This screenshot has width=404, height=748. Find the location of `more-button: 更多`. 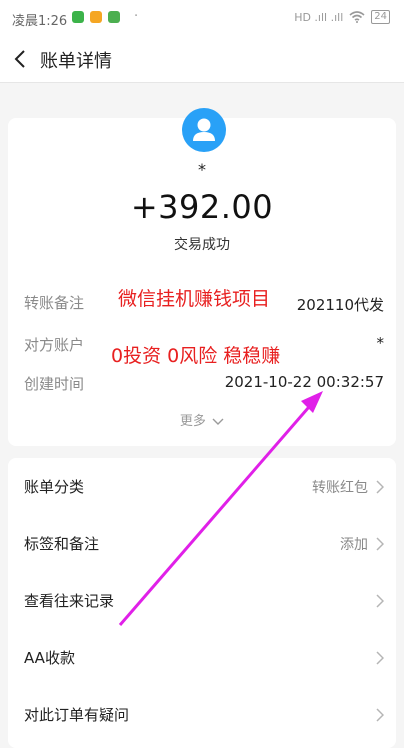

more-button: 更多 is located at coordinates (202, 419).